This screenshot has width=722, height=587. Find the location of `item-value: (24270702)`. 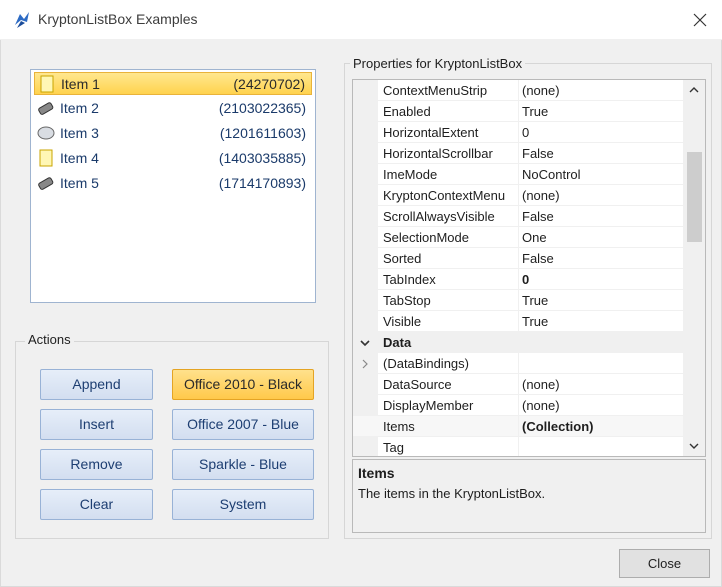

item-value: (24270702) is located at coordinates (269, 84).